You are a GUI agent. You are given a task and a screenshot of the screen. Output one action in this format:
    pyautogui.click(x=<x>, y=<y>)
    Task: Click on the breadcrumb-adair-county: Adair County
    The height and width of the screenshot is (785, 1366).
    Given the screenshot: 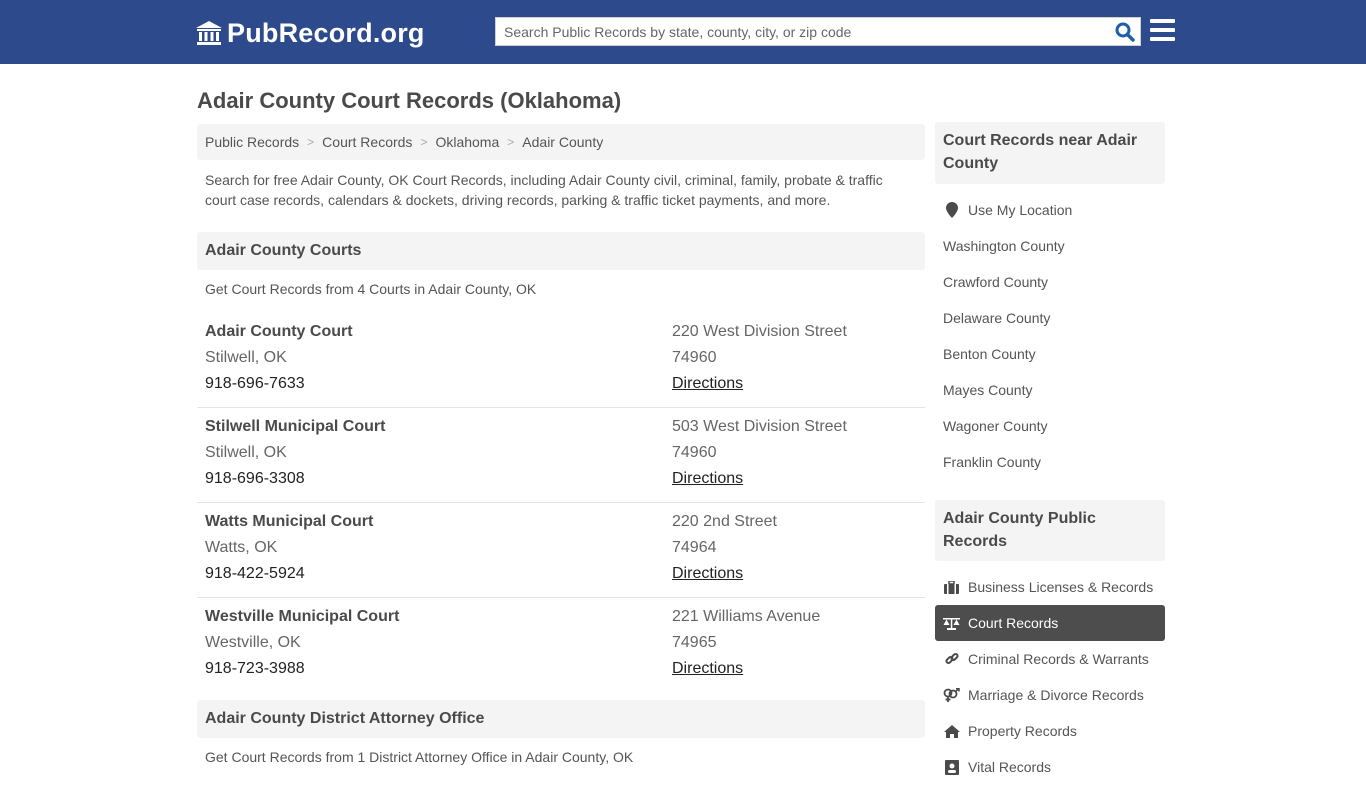 What is the action you would take?
    pyautogui.click(x=562, y=142)
    